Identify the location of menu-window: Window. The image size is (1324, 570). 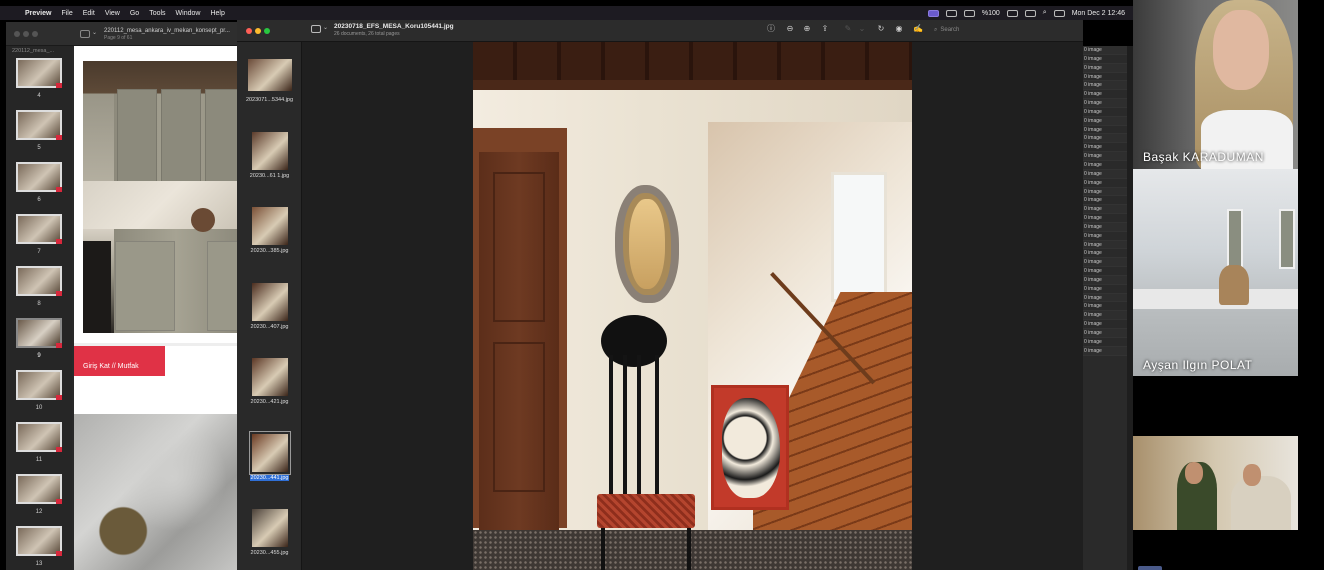
(188, 13).